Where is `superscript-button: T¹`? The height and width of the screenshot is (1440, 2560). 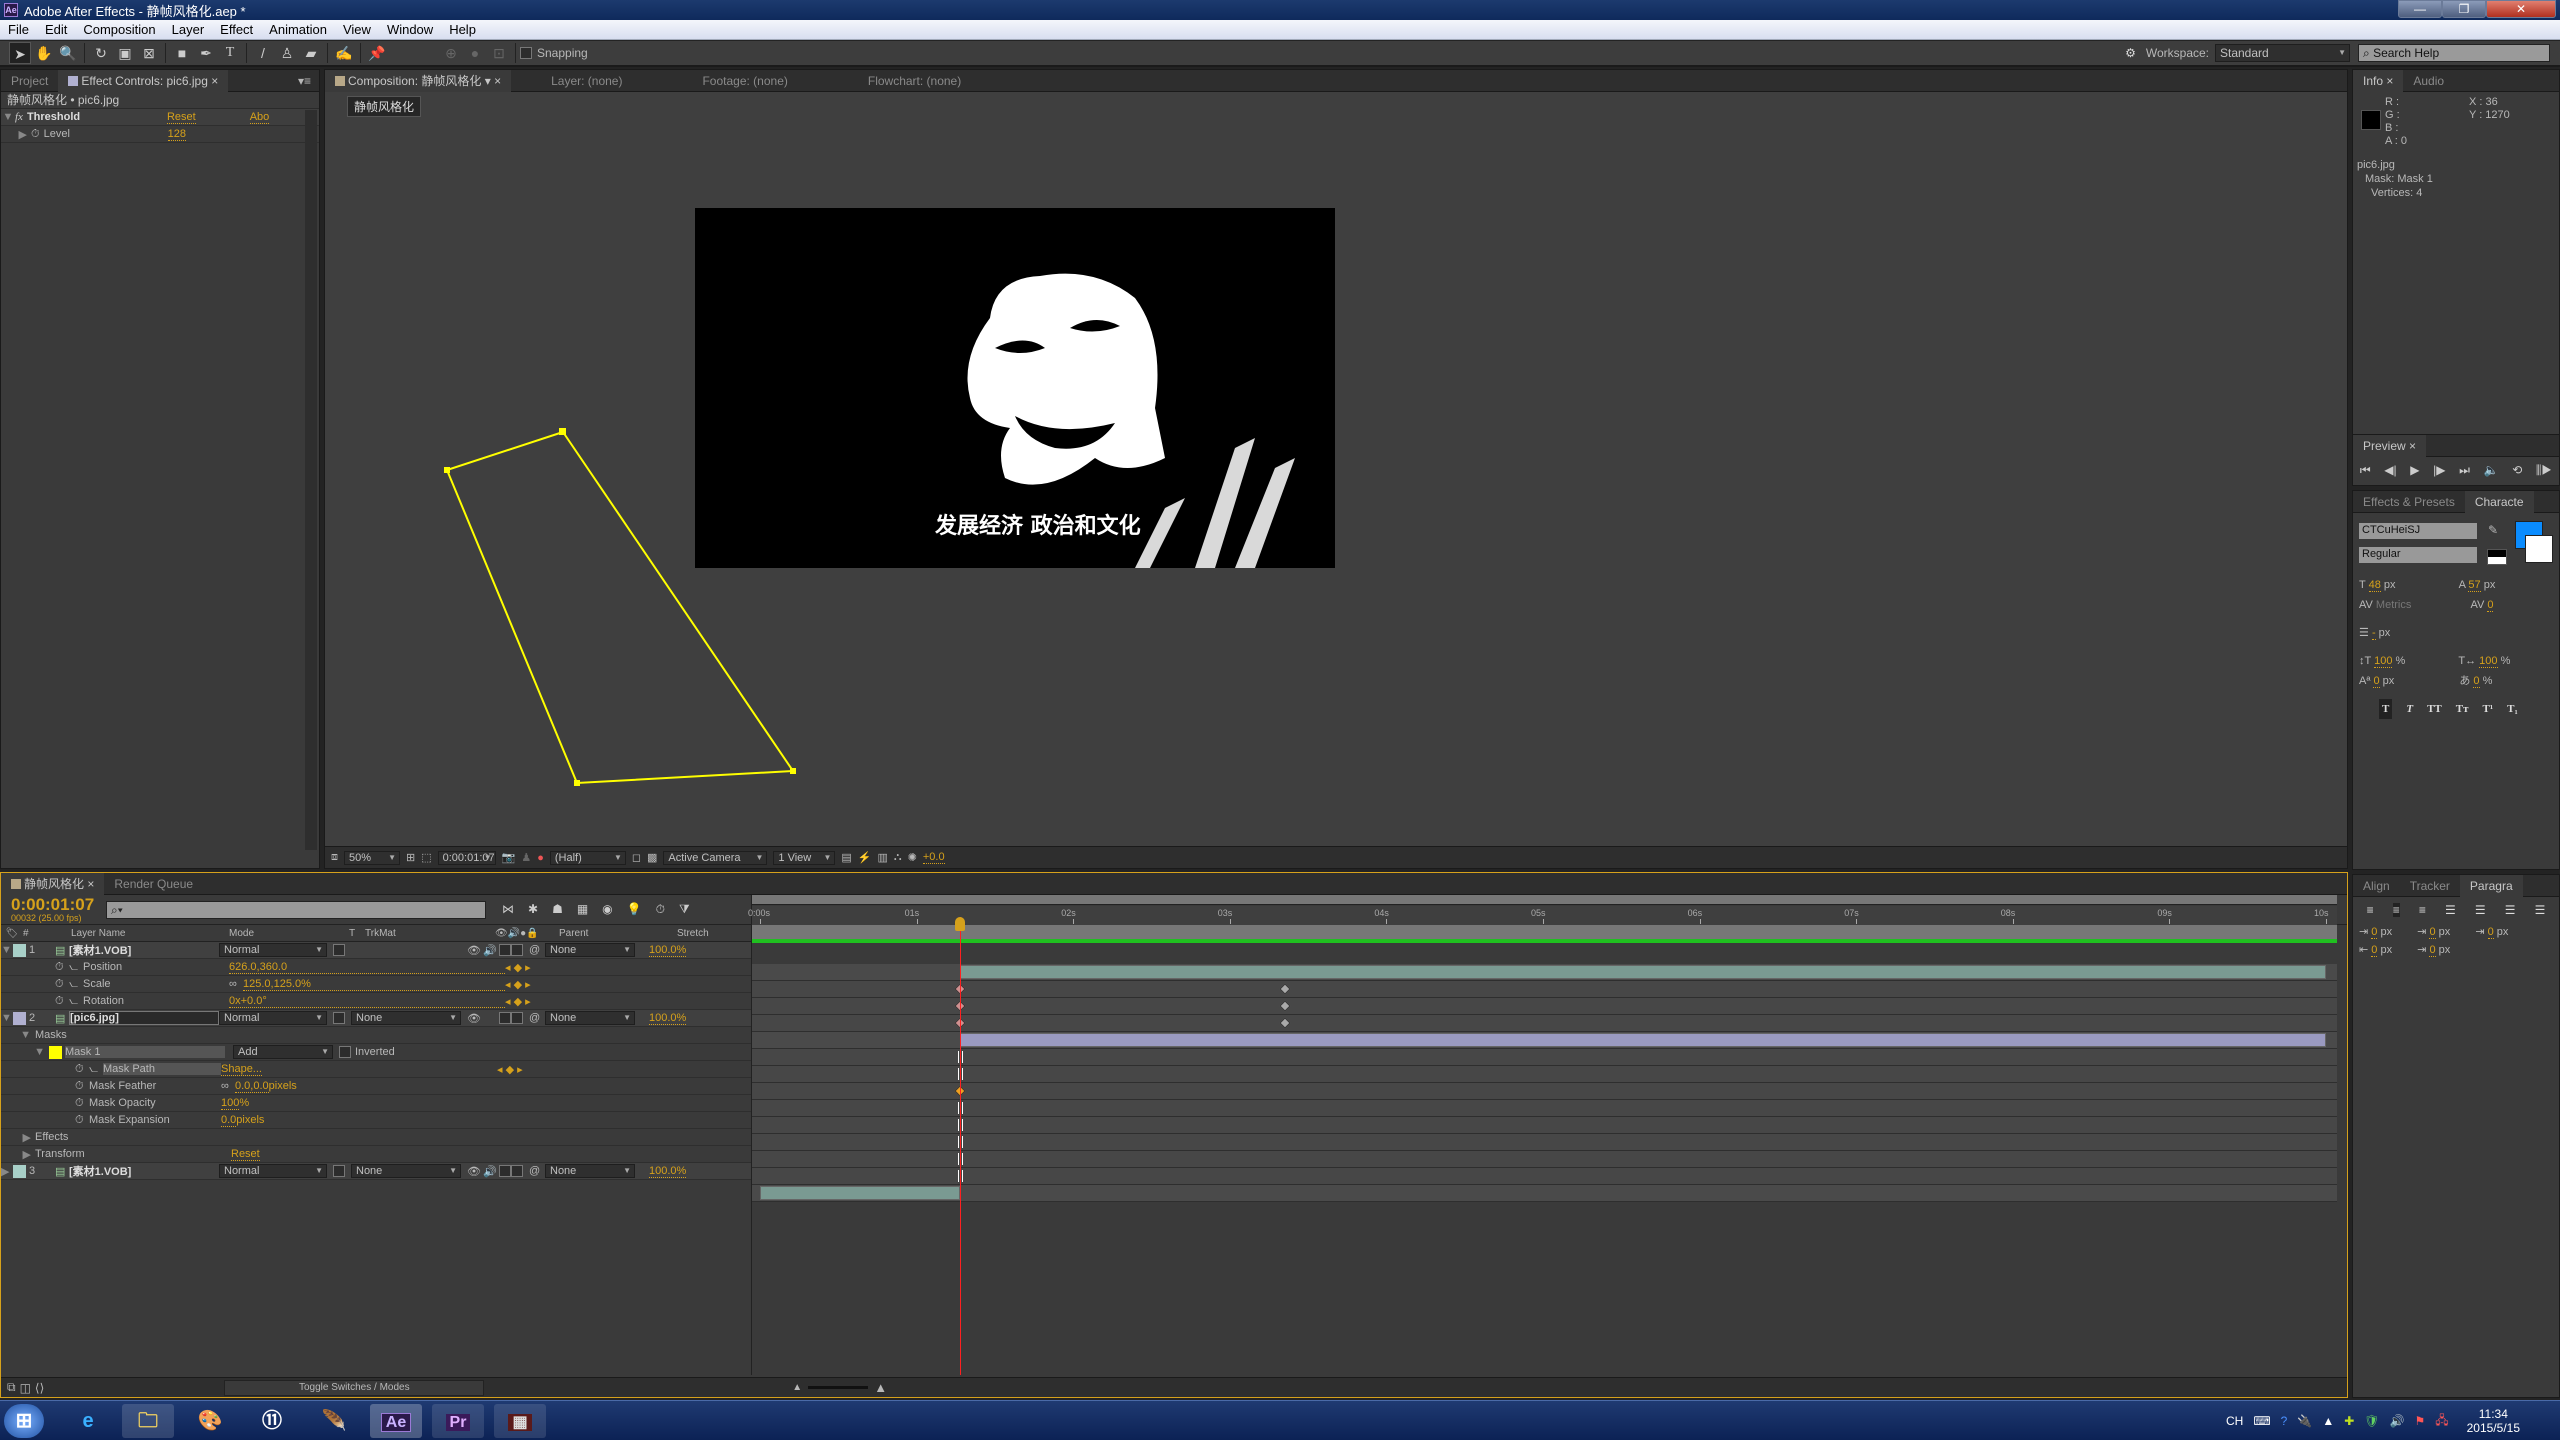 superscript-button: T¹ is located at coordinates (2488, 709).